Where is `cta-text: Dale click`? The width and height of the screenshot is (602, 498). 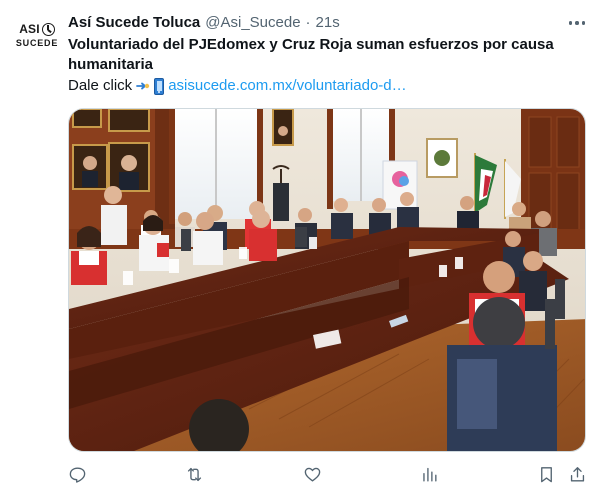
cta-text: Dale click is located at coordinates (100, 85).